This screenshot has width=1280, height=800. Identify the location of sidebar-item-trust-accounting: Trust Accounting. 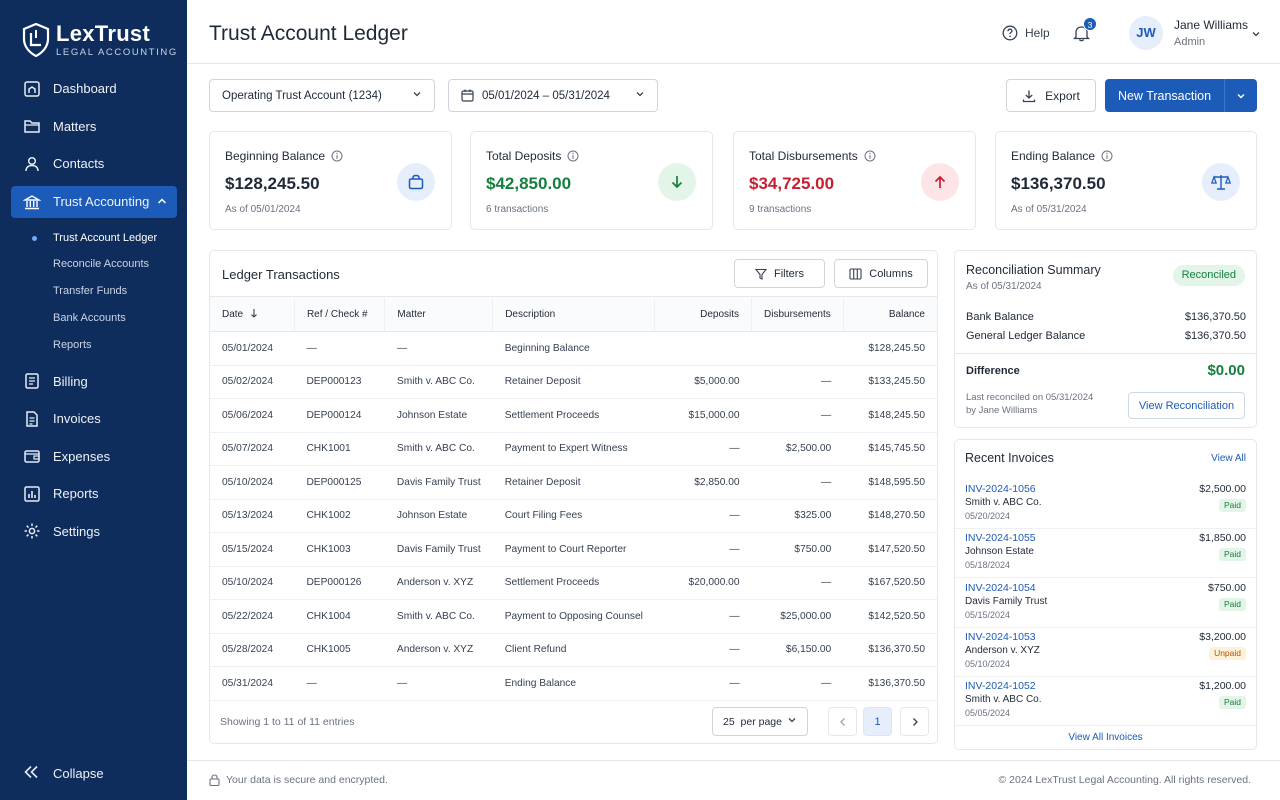
(94, 201).